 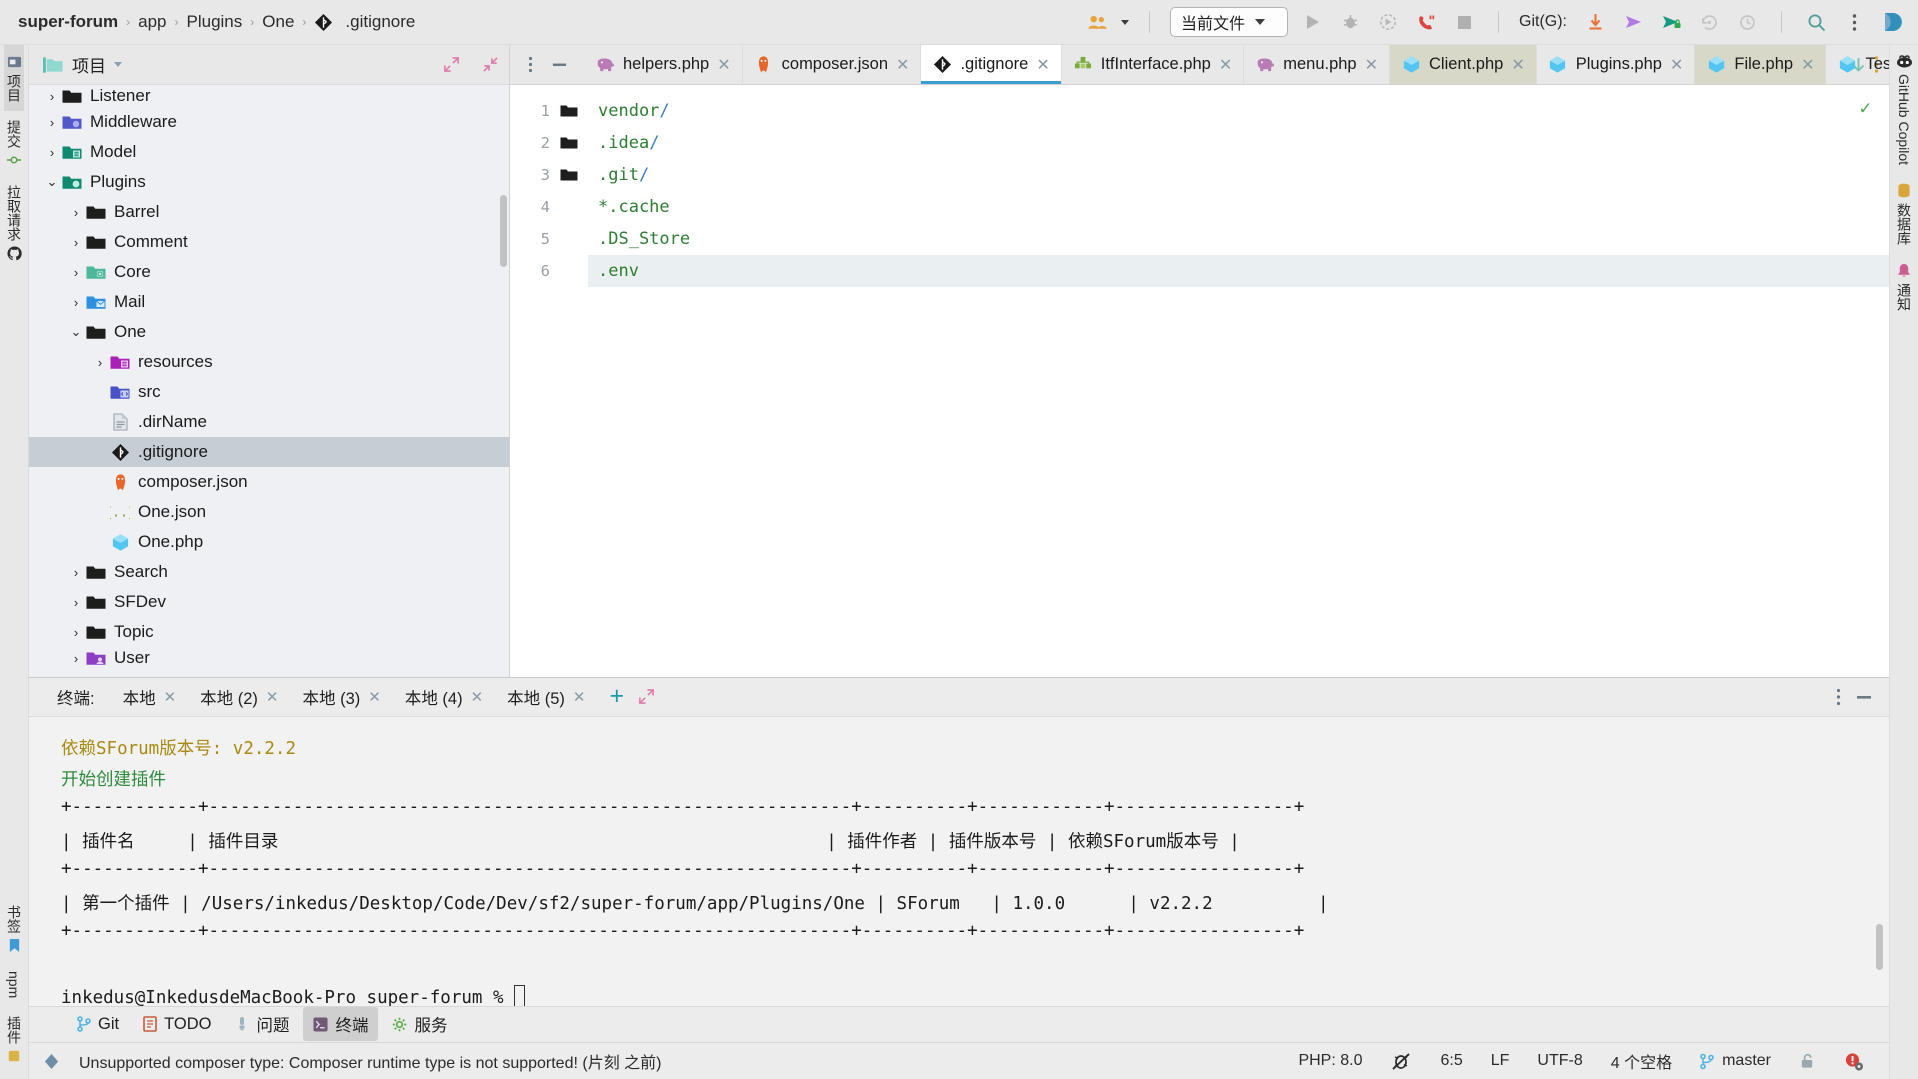 What do you see at coordinates (51, 1061) in the screenshot?
I see `status-event-icon` at bounding box center [51, 1061].